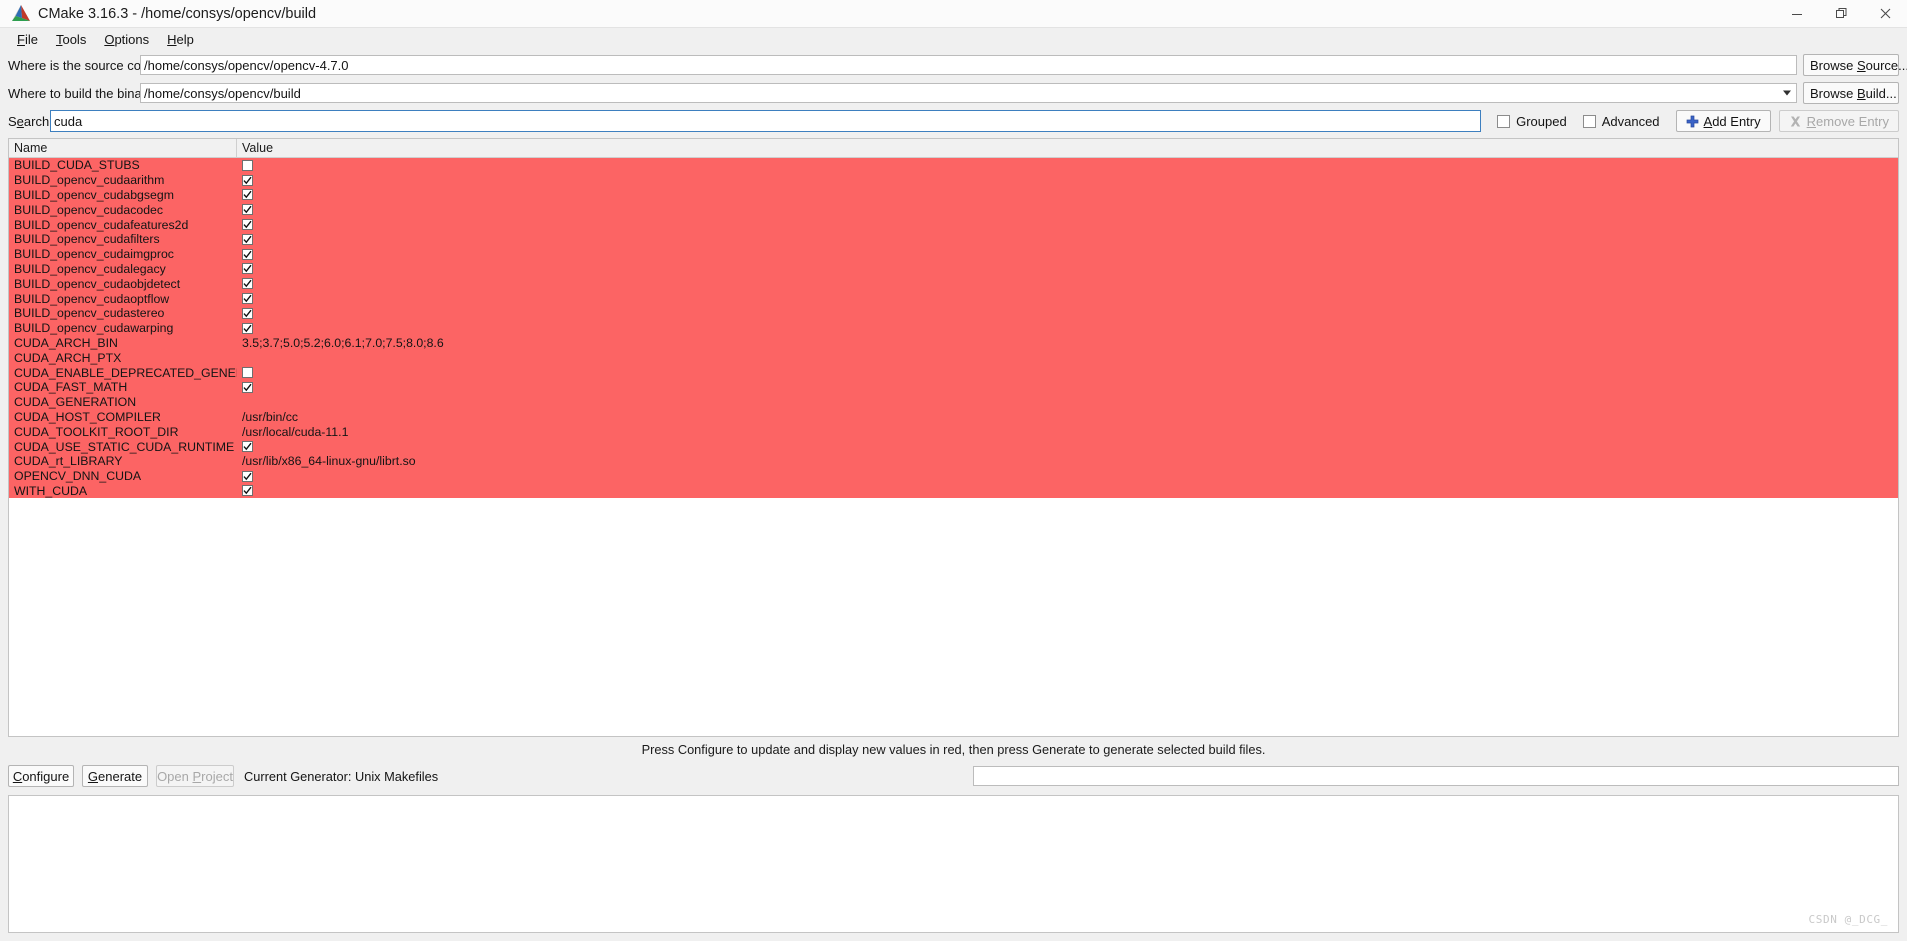 The image size is (1907, 941). I want to click on grouped-label: Grouped, so click(1541, 121).